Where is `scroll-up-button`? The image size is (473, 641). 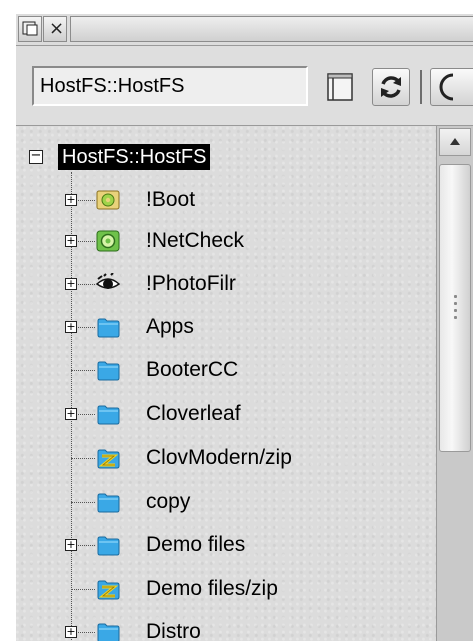
scroll-up-button is located at coordinates (455, 142).